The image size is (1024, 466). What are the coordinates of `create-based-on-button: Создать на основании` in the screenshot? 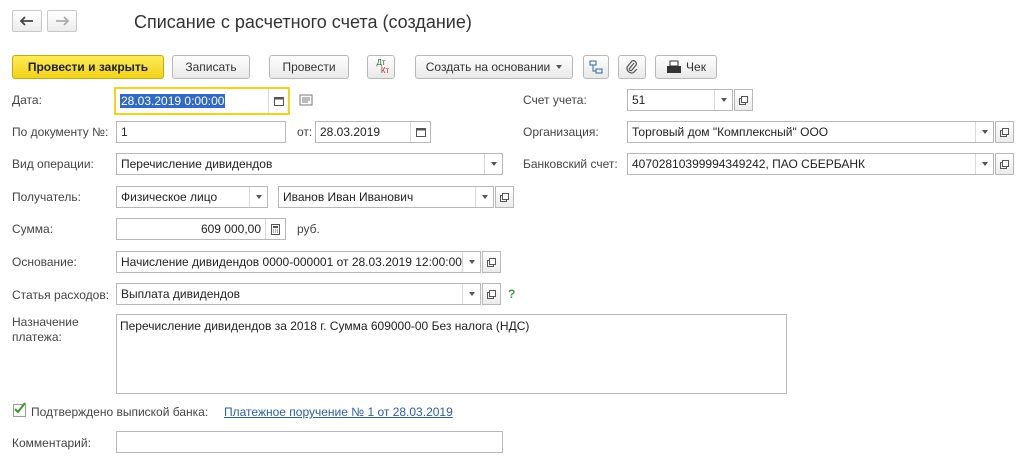 It's located at (494, 67).